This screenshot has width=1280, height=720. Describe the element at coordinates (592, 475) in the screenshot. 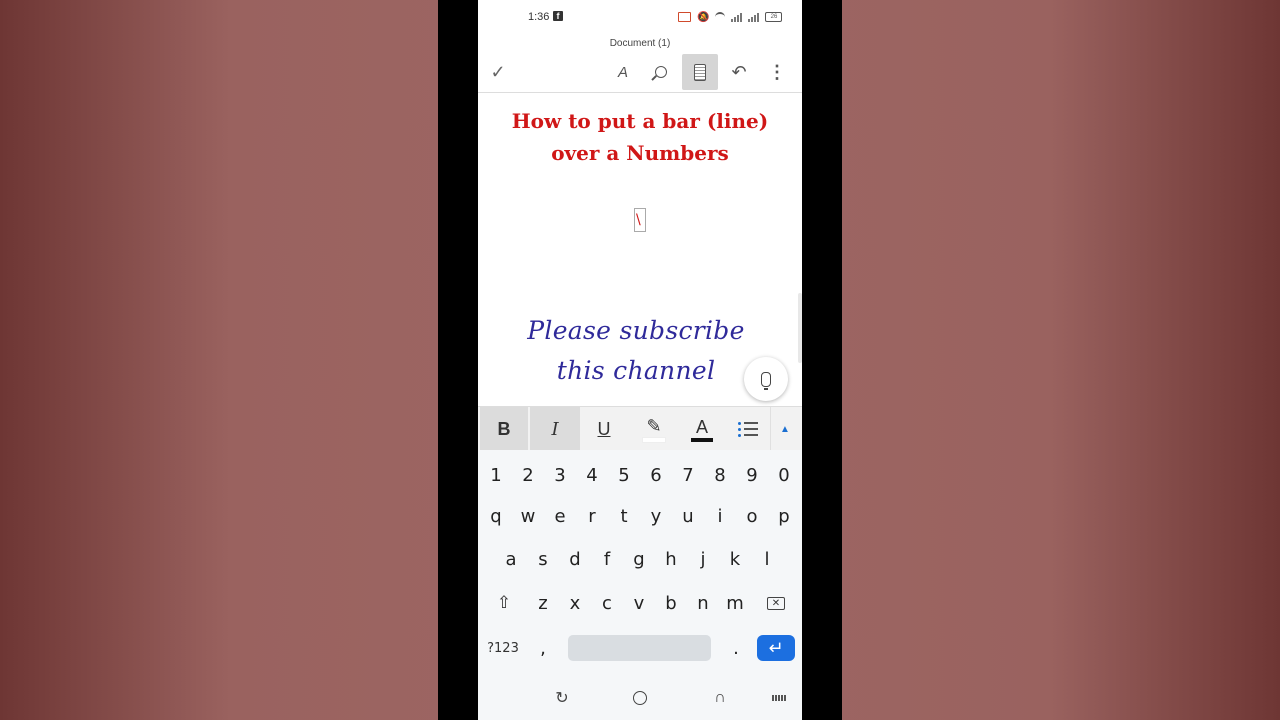

I see `number-key: 4` at that location.